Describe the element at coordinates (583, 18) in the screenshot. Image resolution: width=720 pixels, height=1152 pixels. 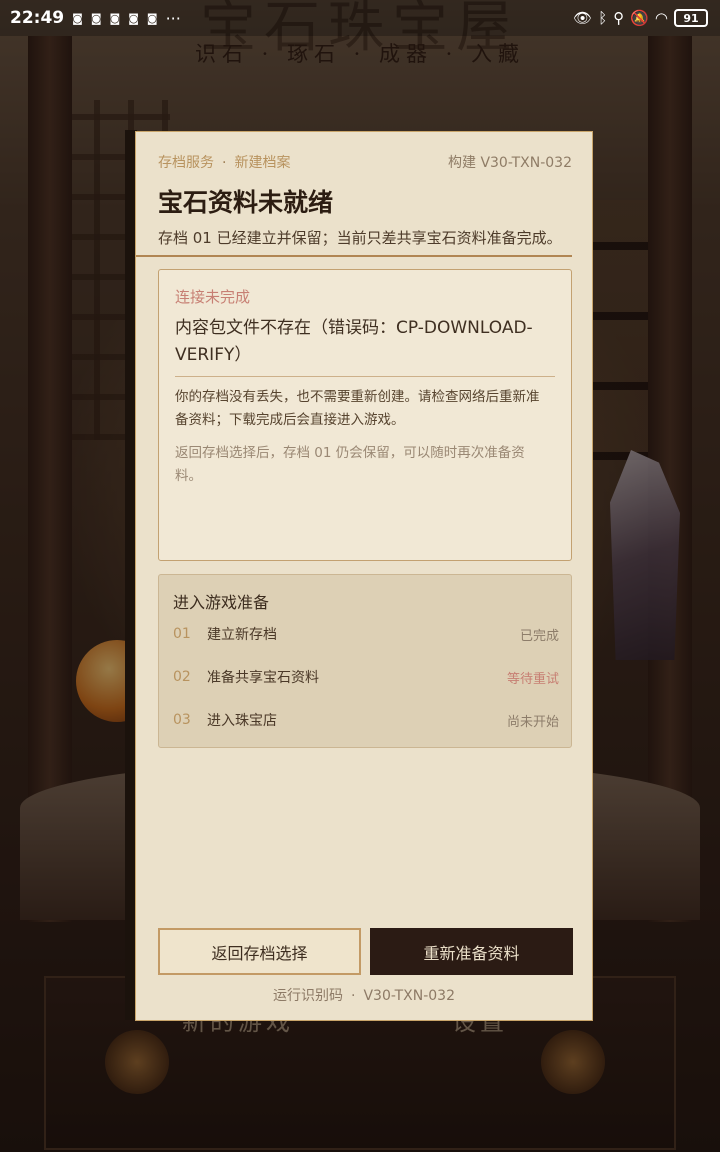
I see `eye-icon: 👁` at that location.